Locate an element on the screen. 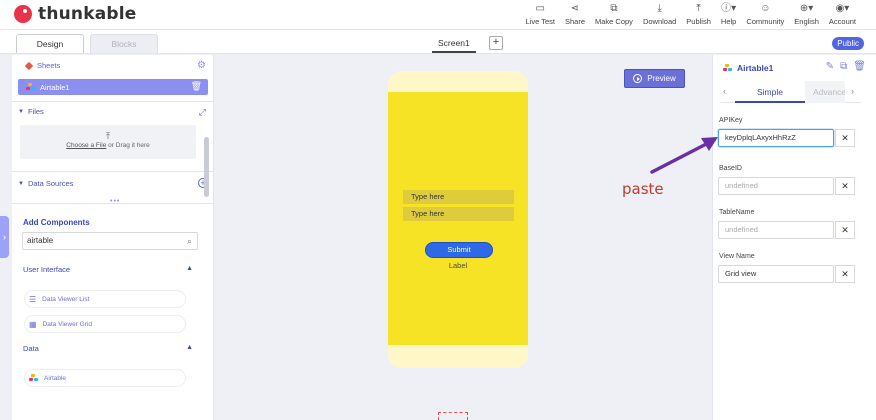  nav-label: Live Test is located at coordinates (540, 21).